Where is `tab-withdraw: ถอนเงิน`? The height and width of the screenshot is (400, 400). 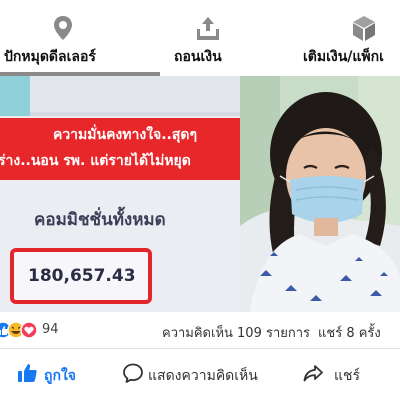
tab-withdraw: ถอนเงิน is located at coordinates (208, 38).